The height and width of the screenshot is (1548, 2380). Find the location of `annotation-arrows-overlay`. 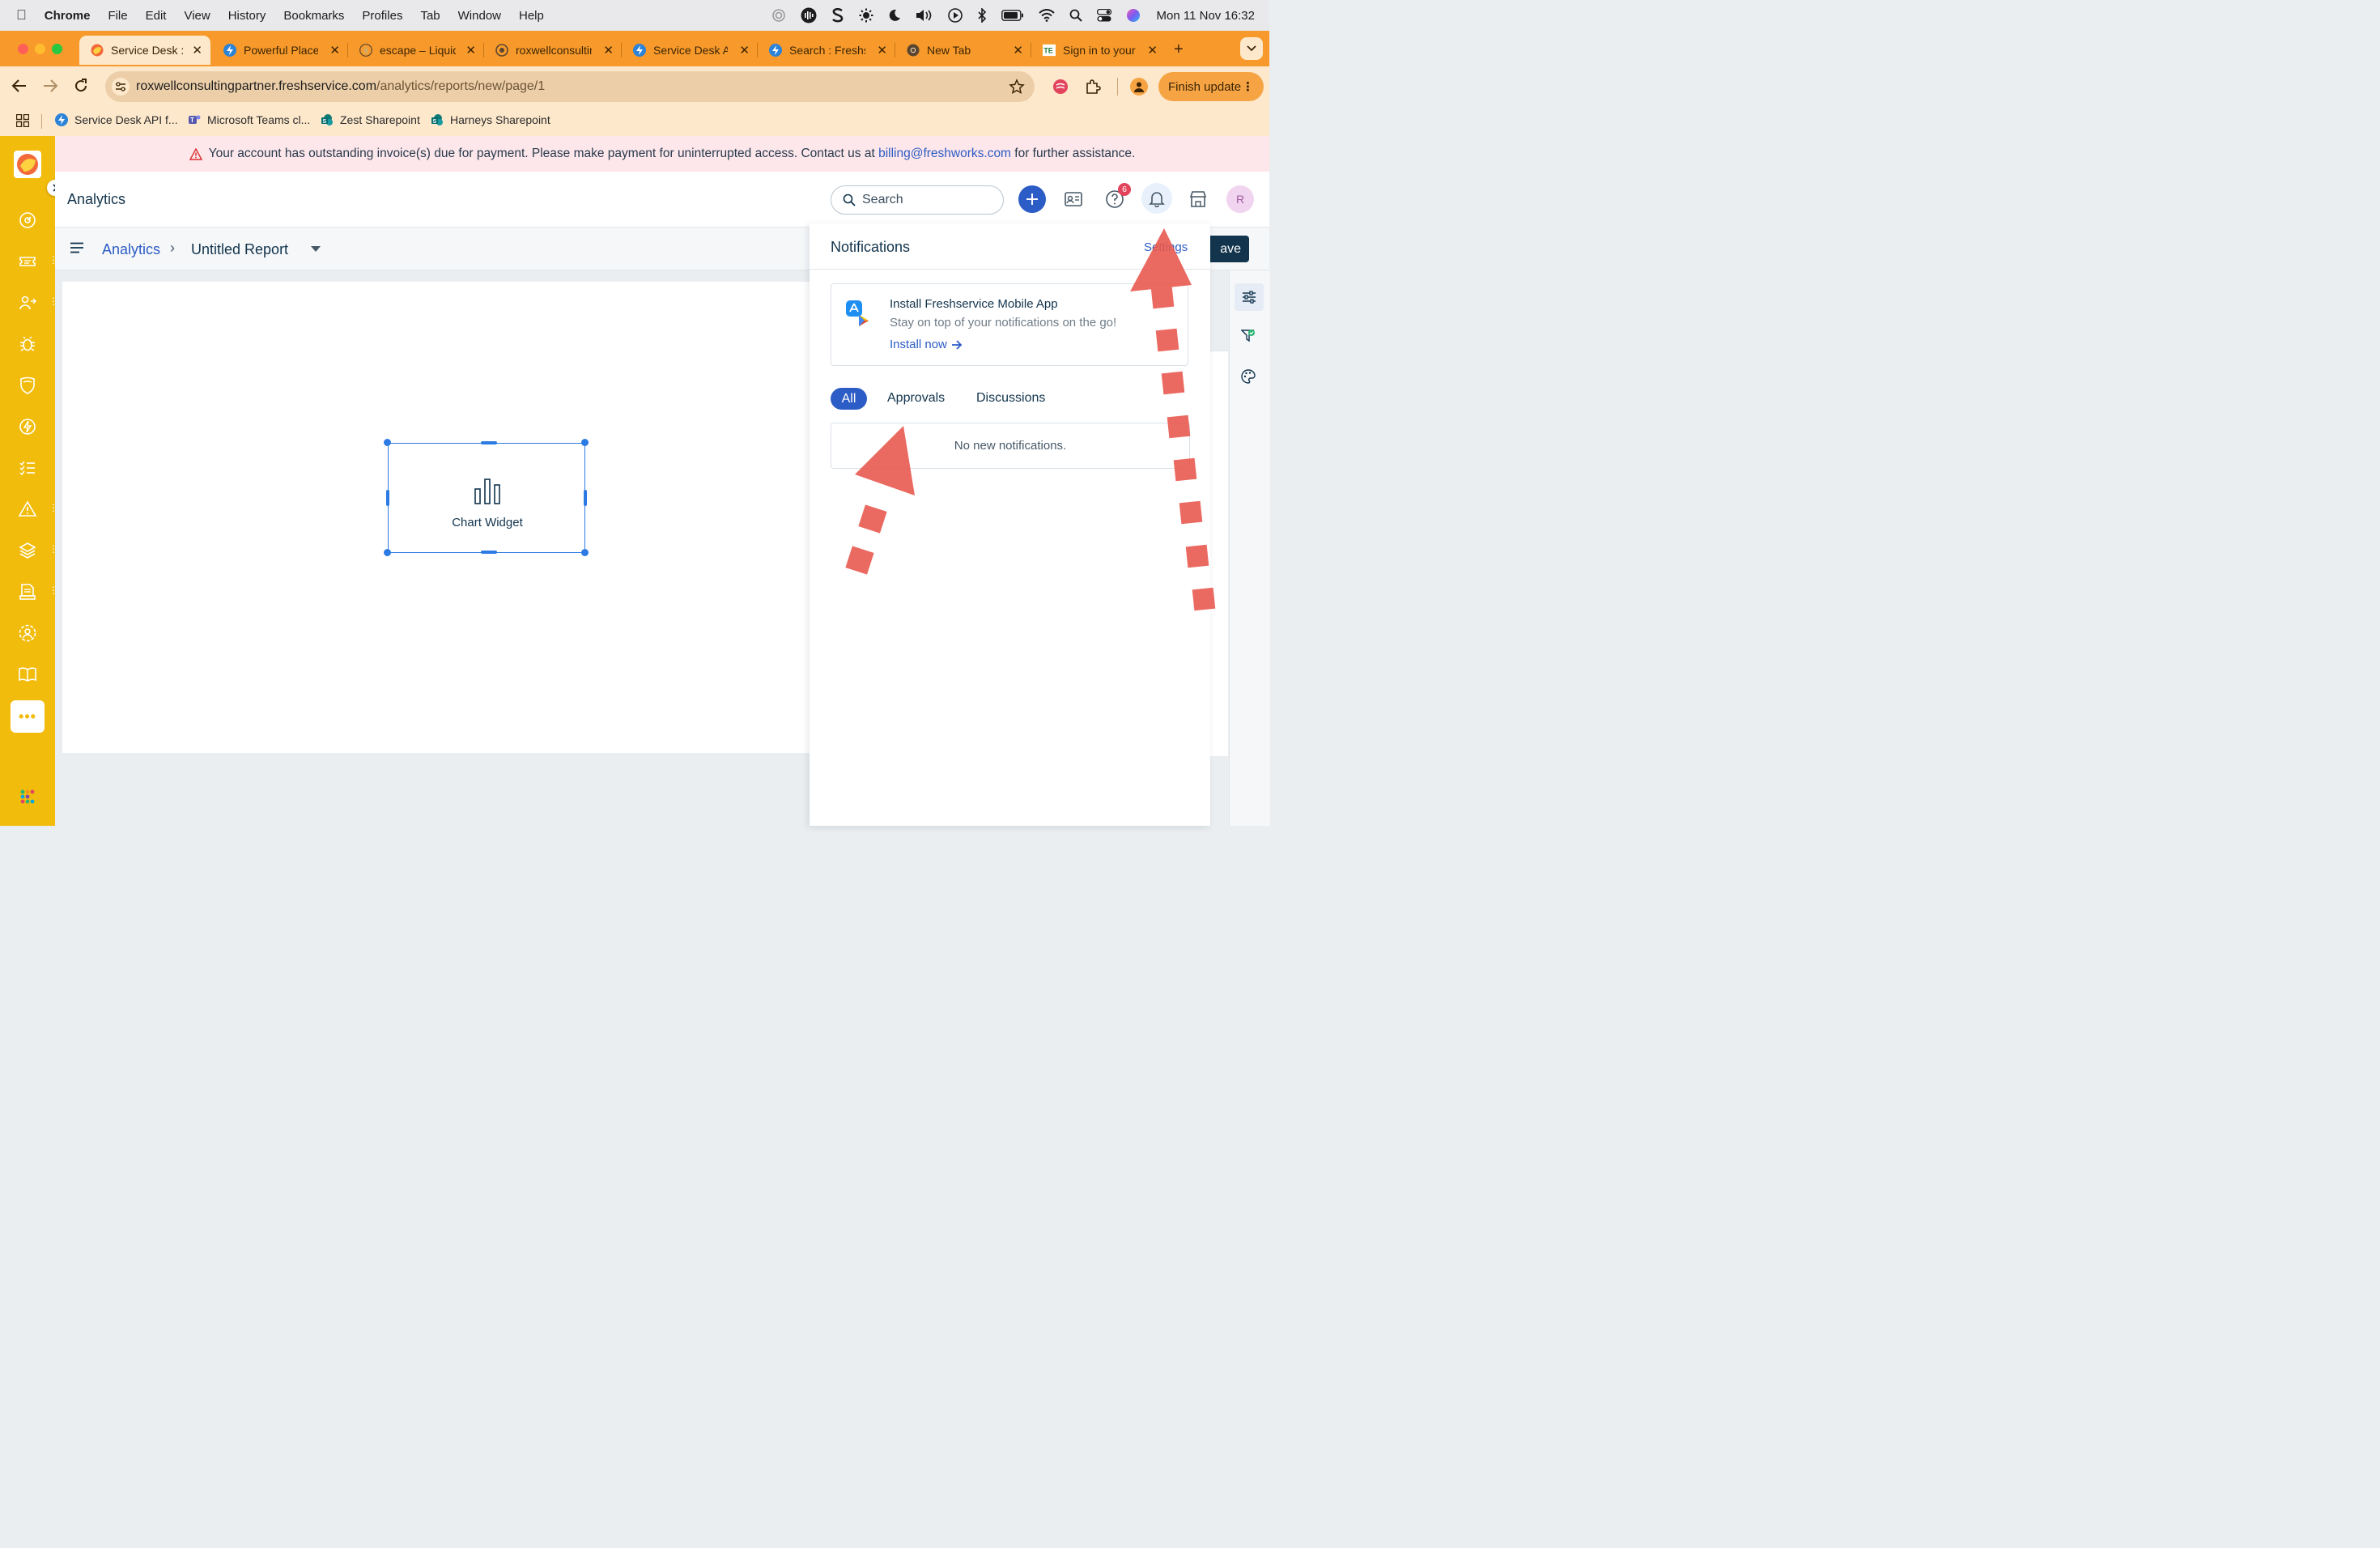

annotation-arrows-overlay is located at coordinates (1030, 419).